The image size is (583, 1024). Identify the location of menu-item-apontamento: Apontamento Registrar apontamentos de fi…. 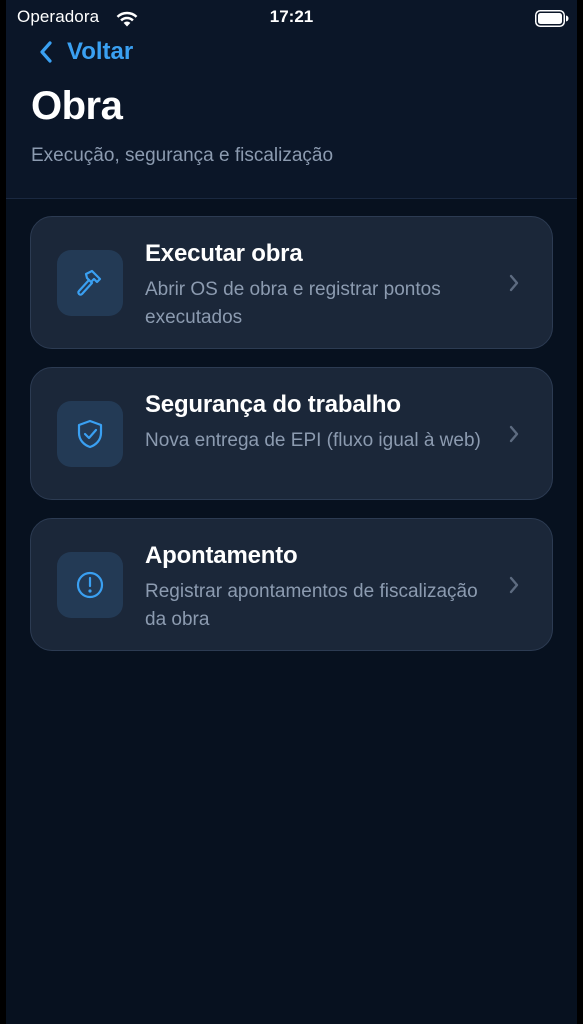
(291, 584).